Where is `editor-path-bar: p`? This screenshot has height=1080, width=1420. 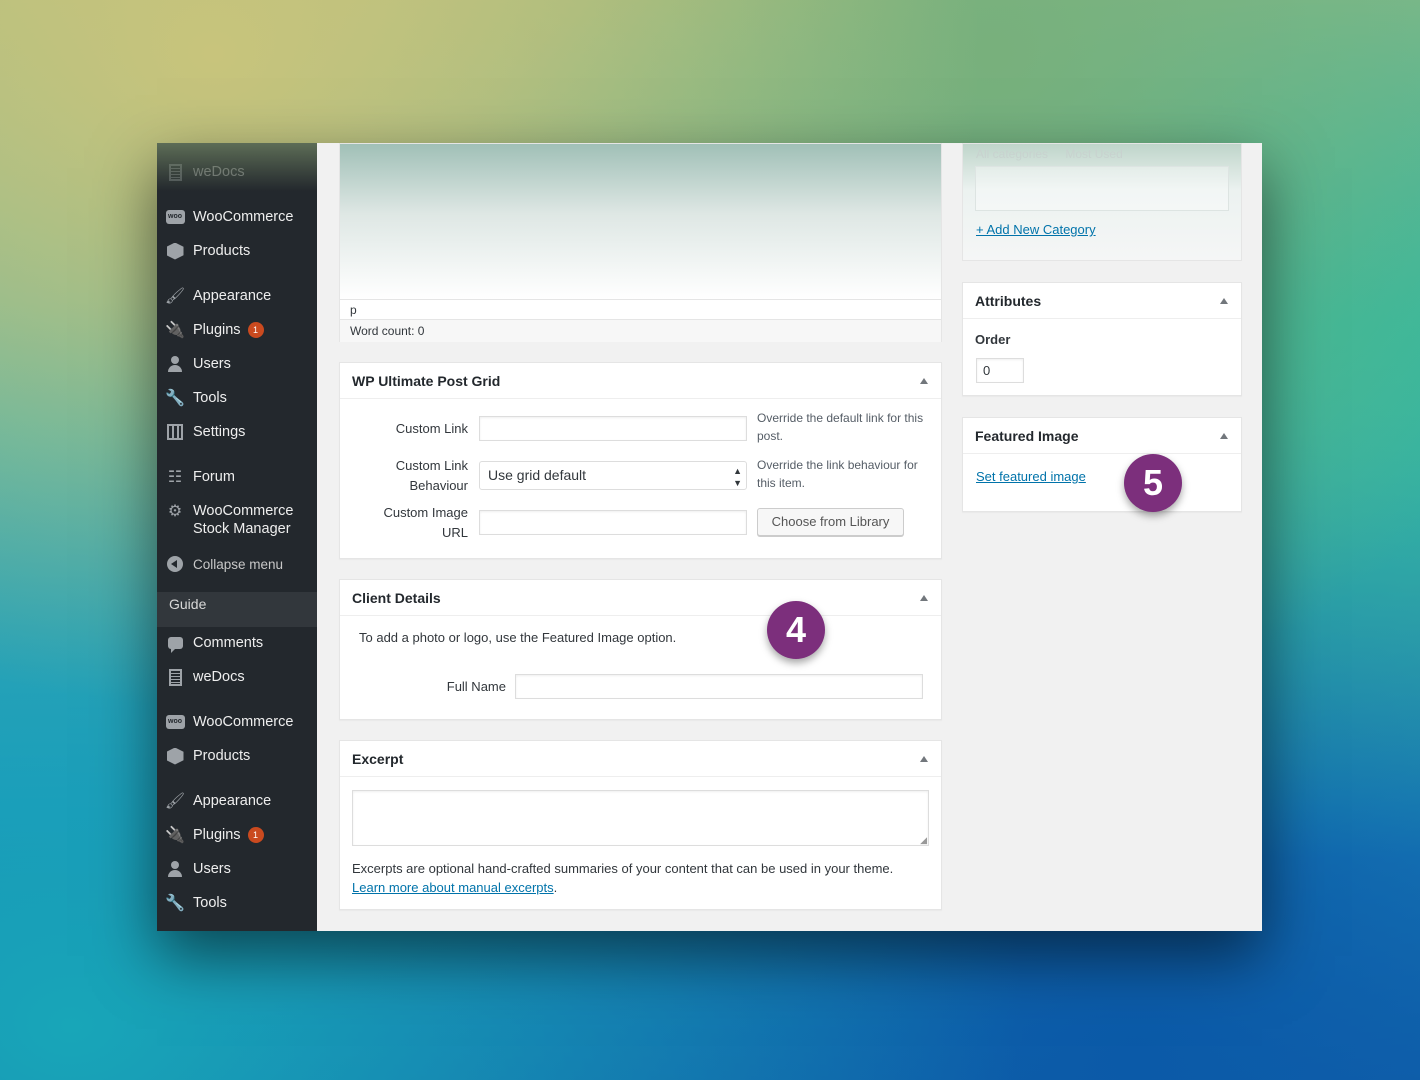
editor-path-bar: p is located at coordinates (640, 309).